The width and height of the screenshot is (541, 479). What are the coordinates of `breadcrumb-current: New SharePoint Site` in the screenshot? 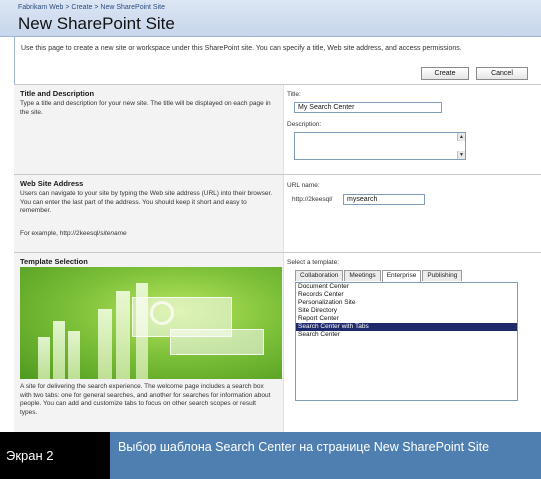 It's located at (132, 7).